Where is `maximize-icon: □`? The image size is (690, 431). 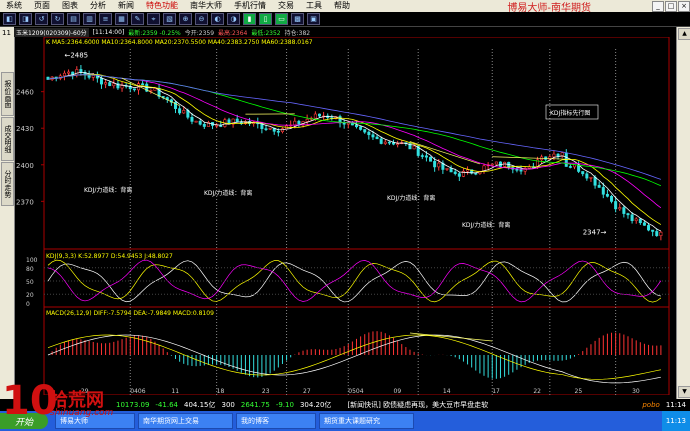
maximize-icon: □ is located at coordinates (671, 6).